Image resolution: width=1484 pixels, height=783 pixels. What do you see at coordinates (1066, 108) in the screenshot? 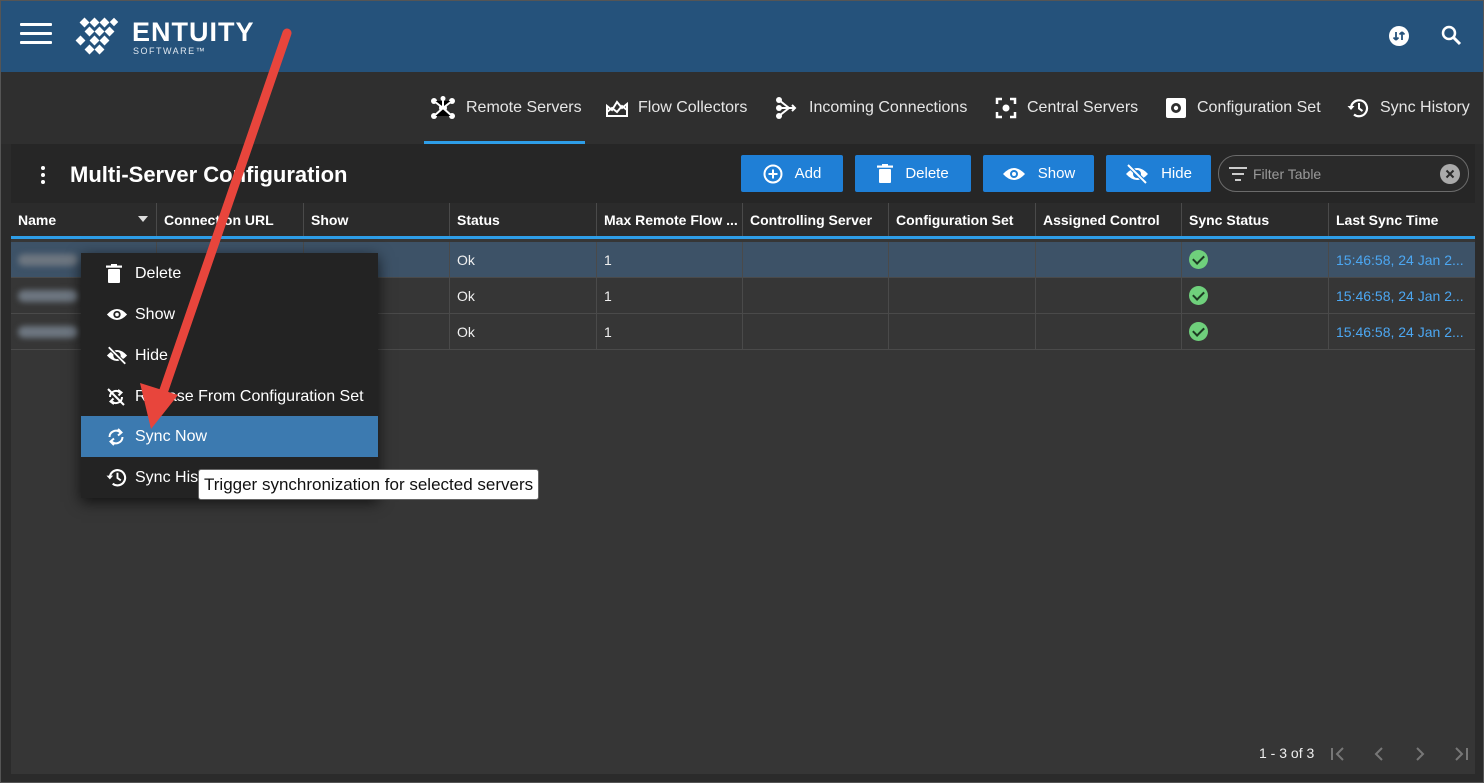
I see `tab-central-servers: Central Servers` at bounding box center [1066, 108].